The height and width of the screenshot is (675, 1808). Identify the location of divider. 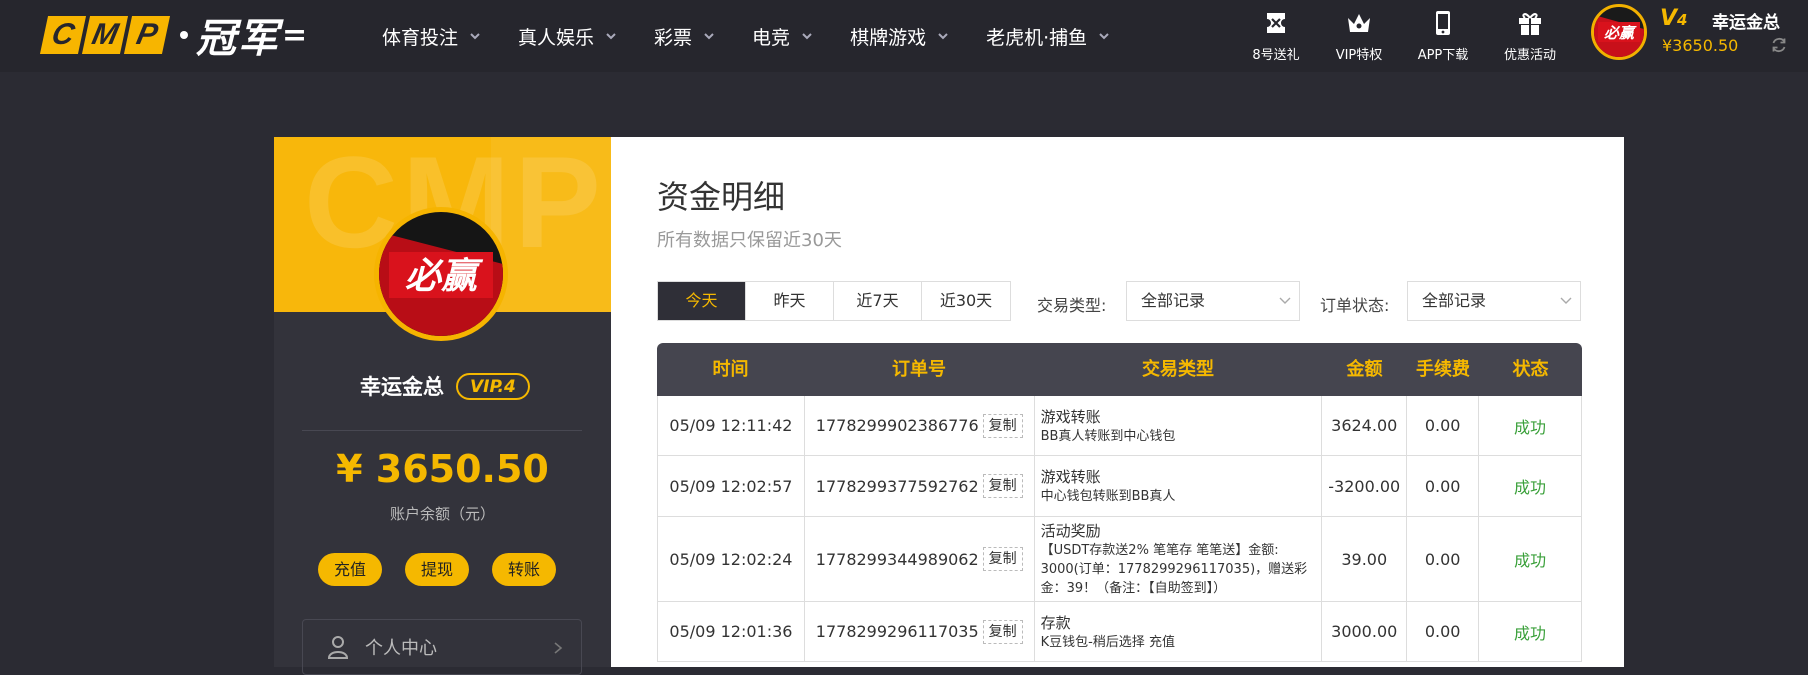
(442, 430).